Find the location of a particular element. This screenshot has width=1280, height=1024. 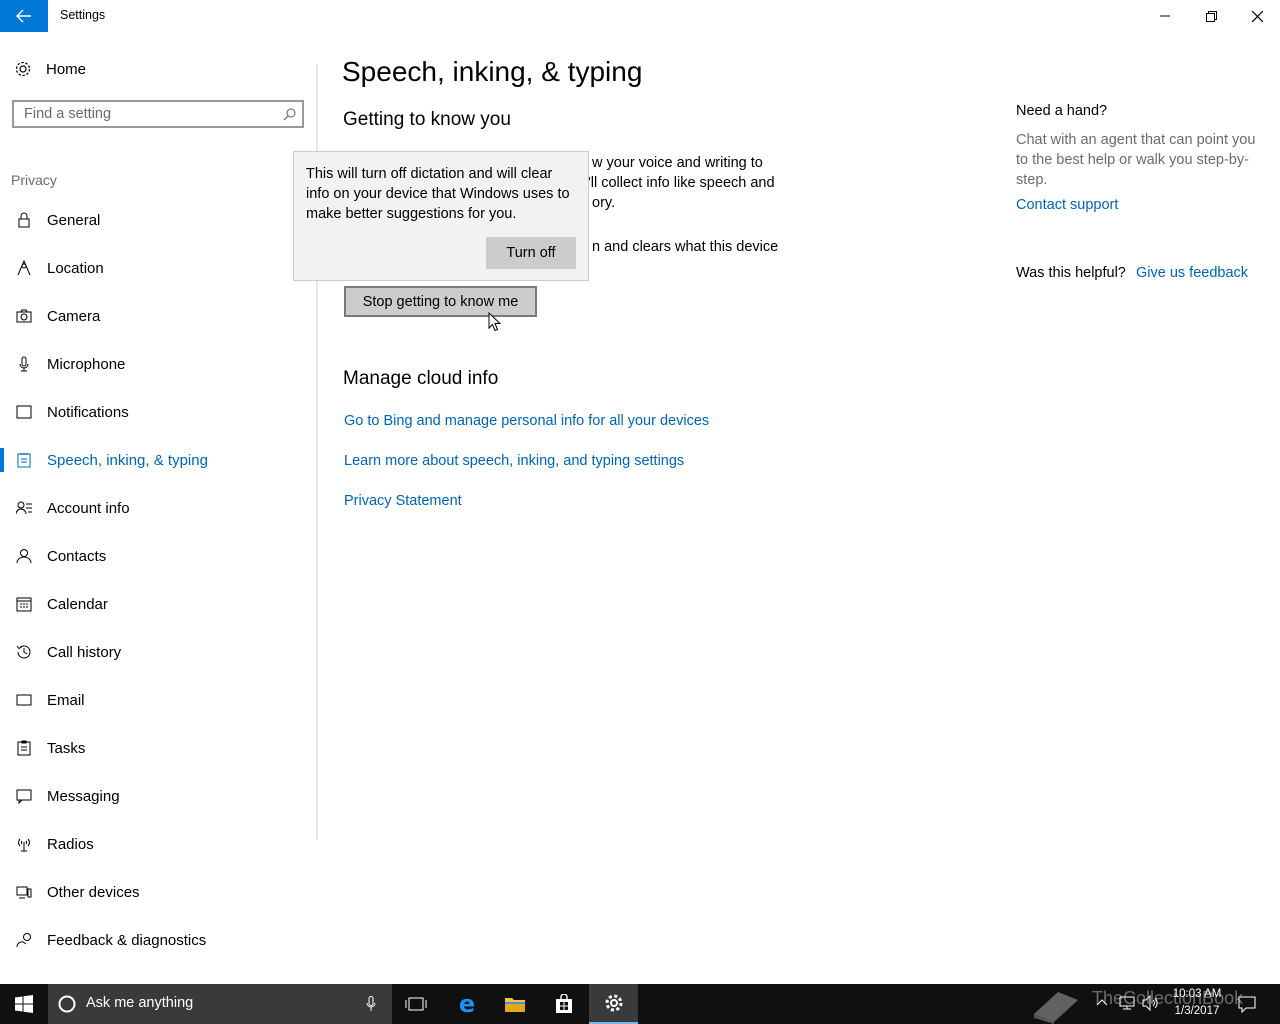

sidebar-item-general: General is located at coordinates (158, 220).